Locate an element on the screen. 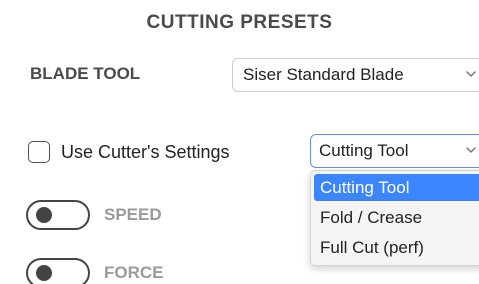 This screenshot has width=479, height=284. cutting-tool-value: Cutting Tool is located at coordinates (364, 150).